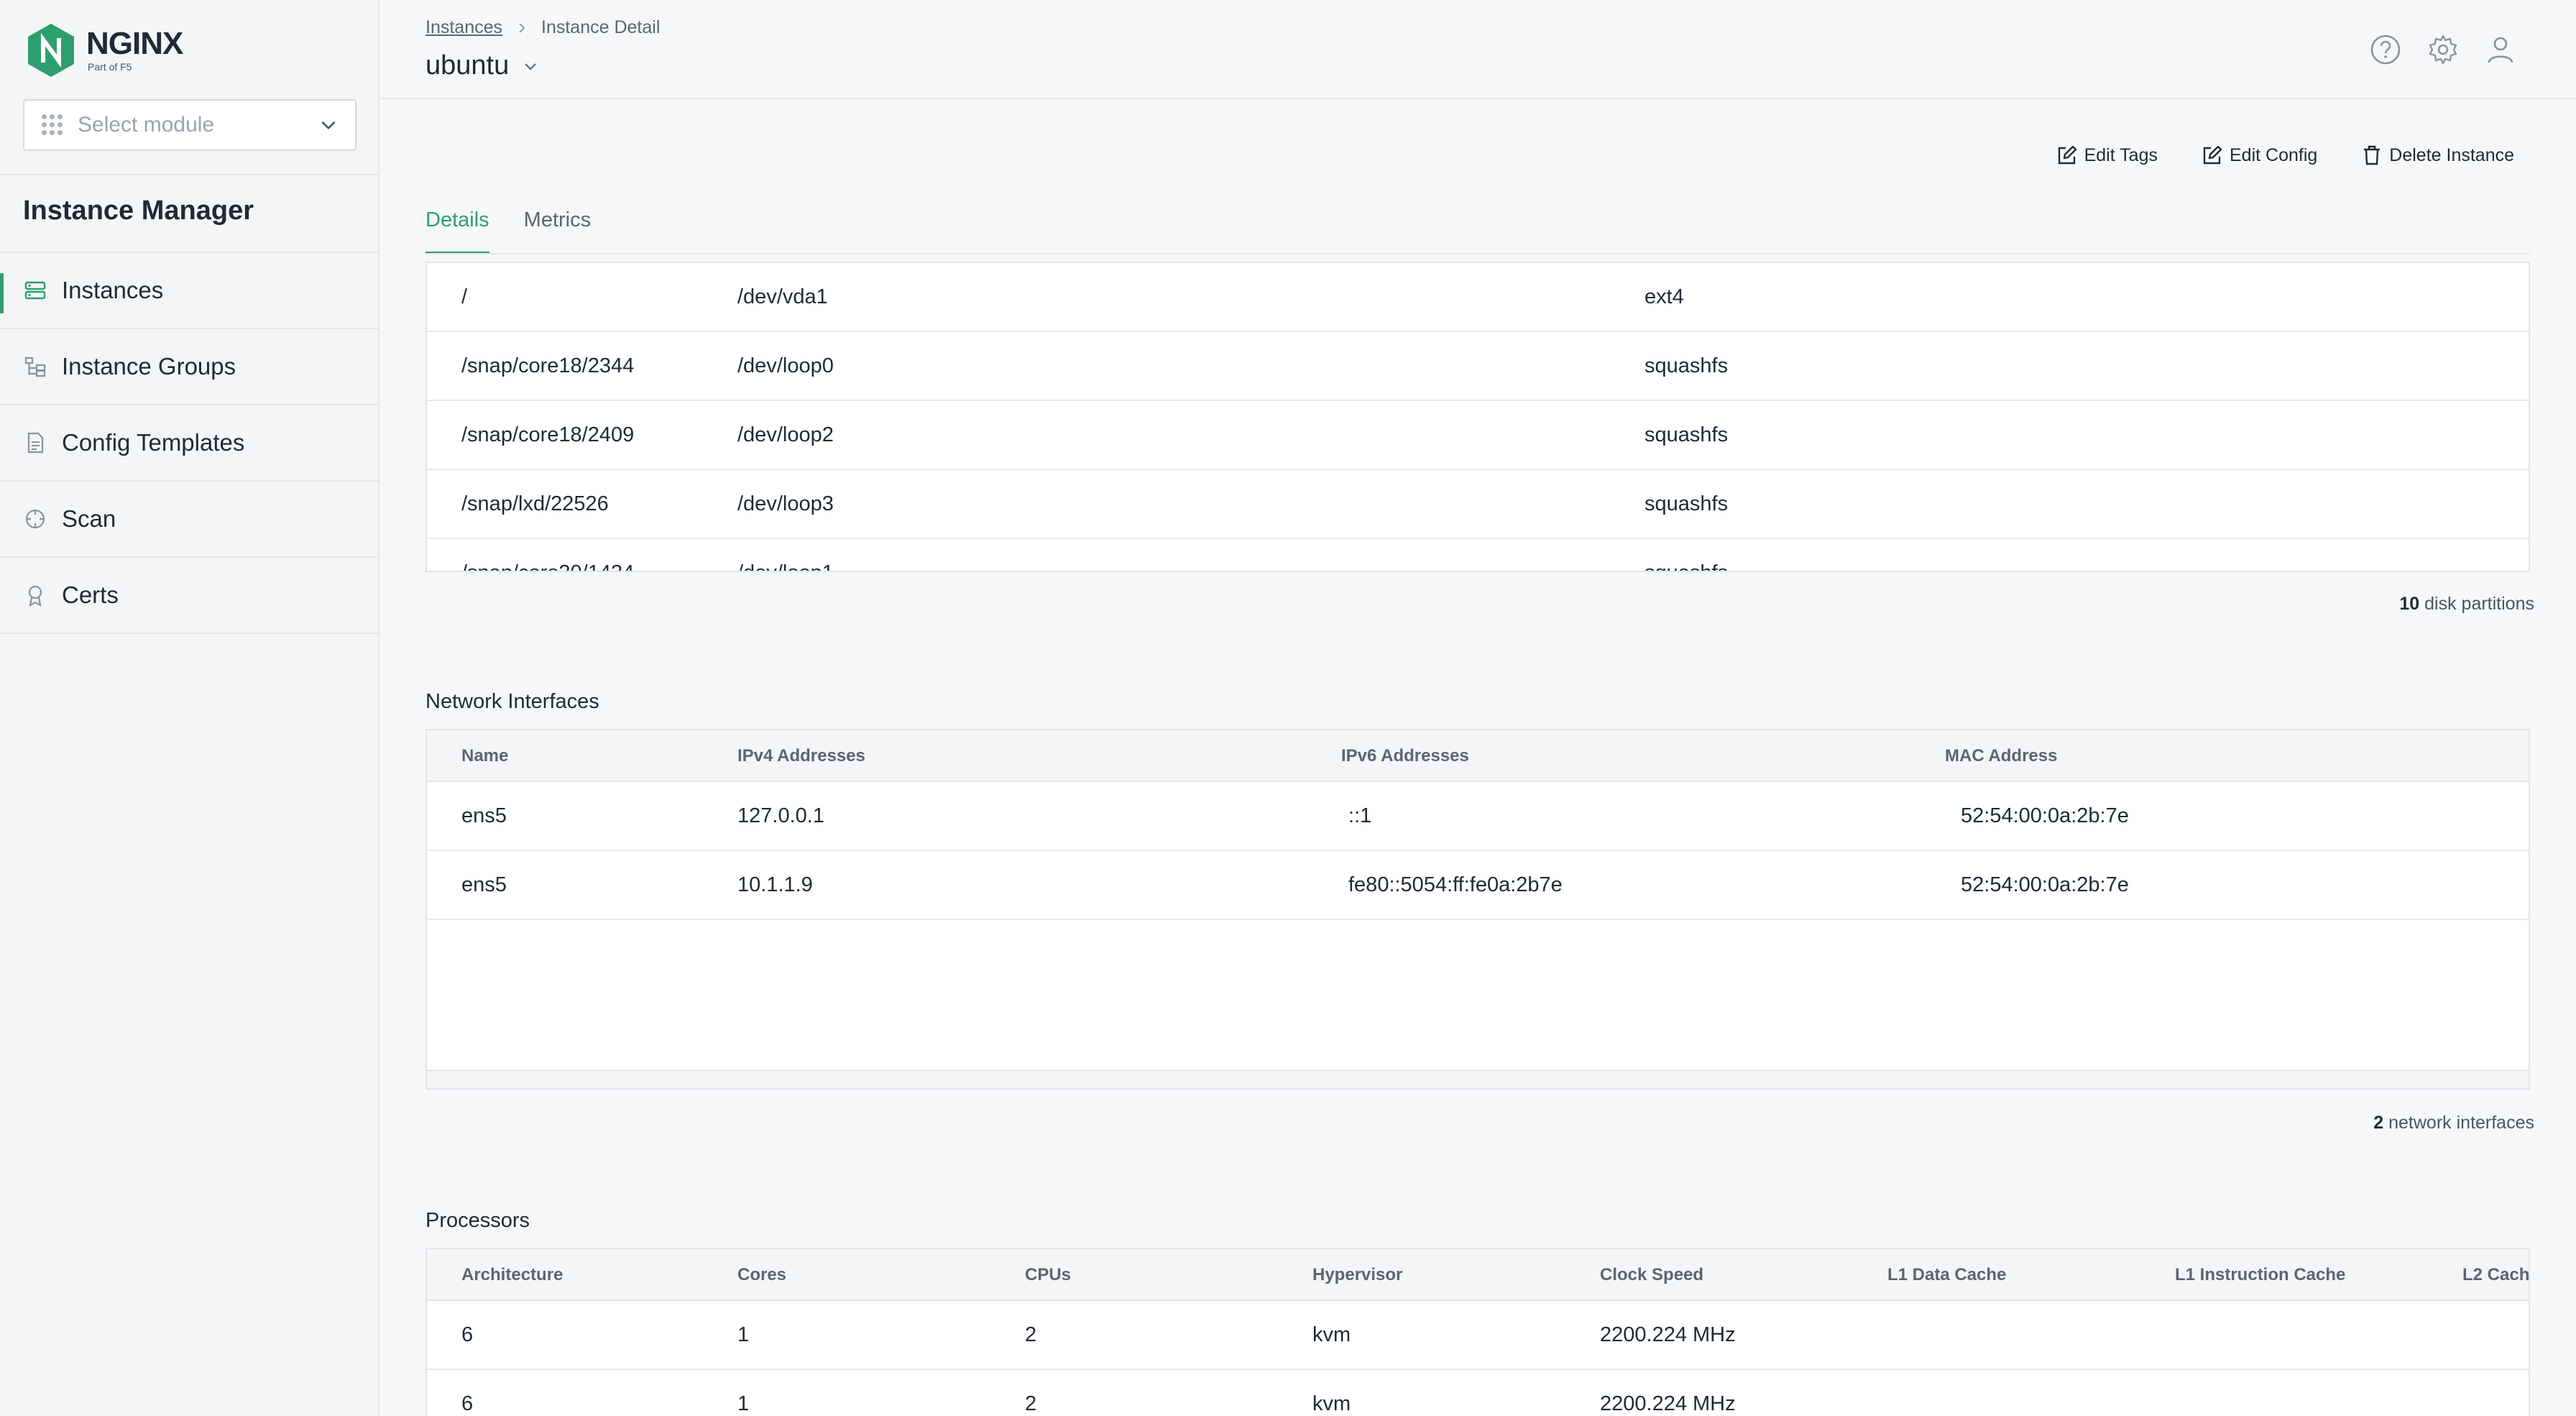  What do you see at coordinates (1357, 1274) in the screenshot?
I see `column-header: Hypervisor` at bounding box center [1357, 1274].